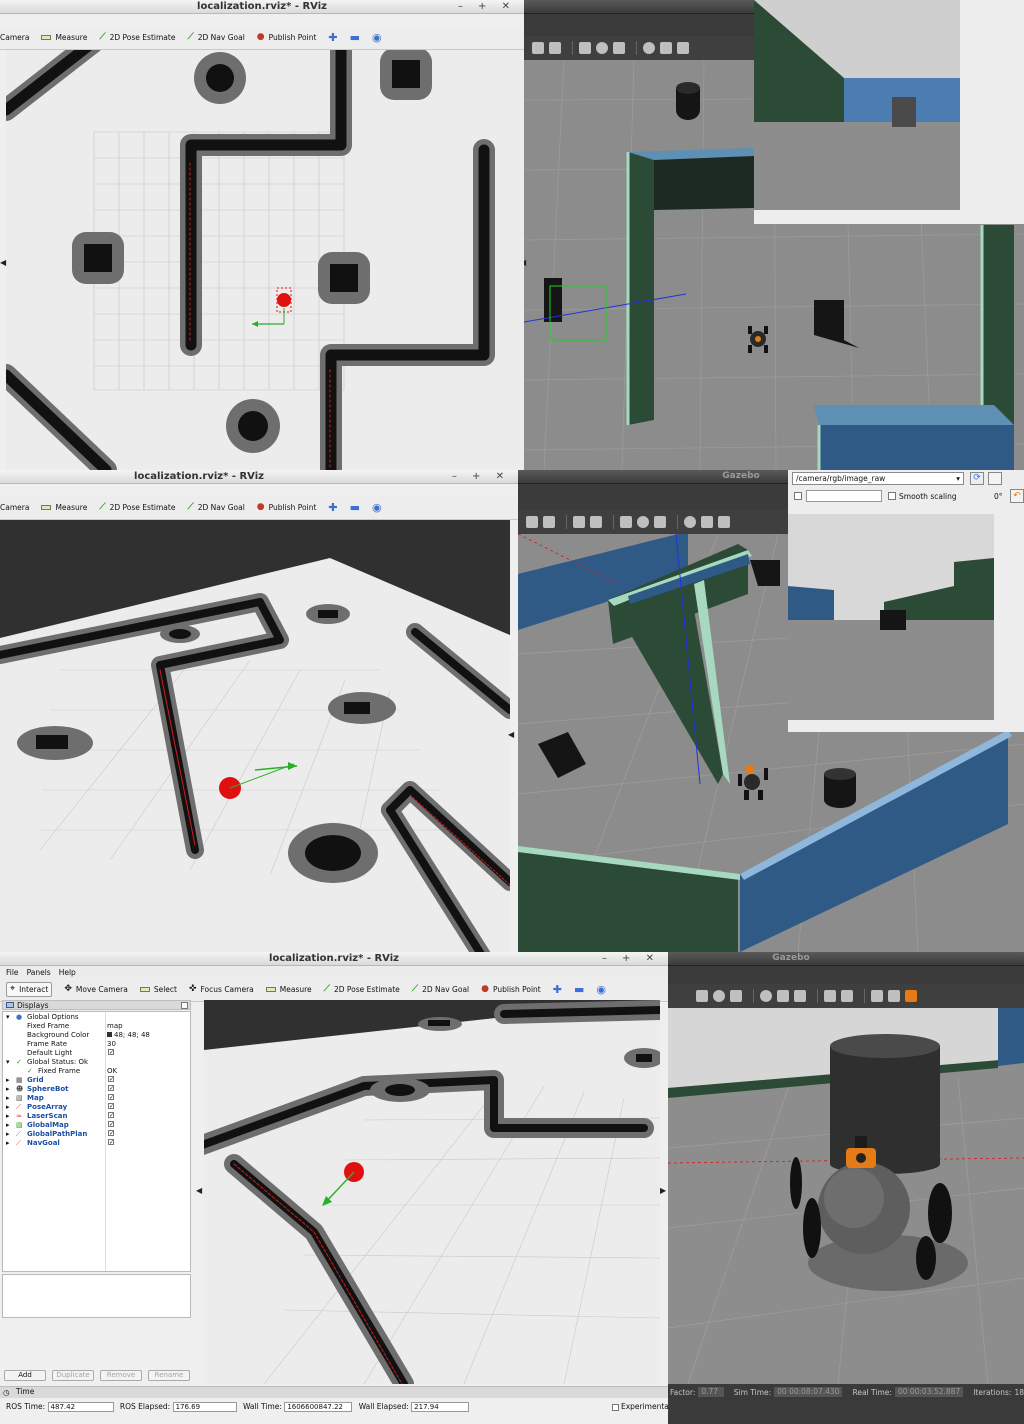  Describe the element at coordinates (877, 996) in the screenshot. I see `align-icon` at that location.